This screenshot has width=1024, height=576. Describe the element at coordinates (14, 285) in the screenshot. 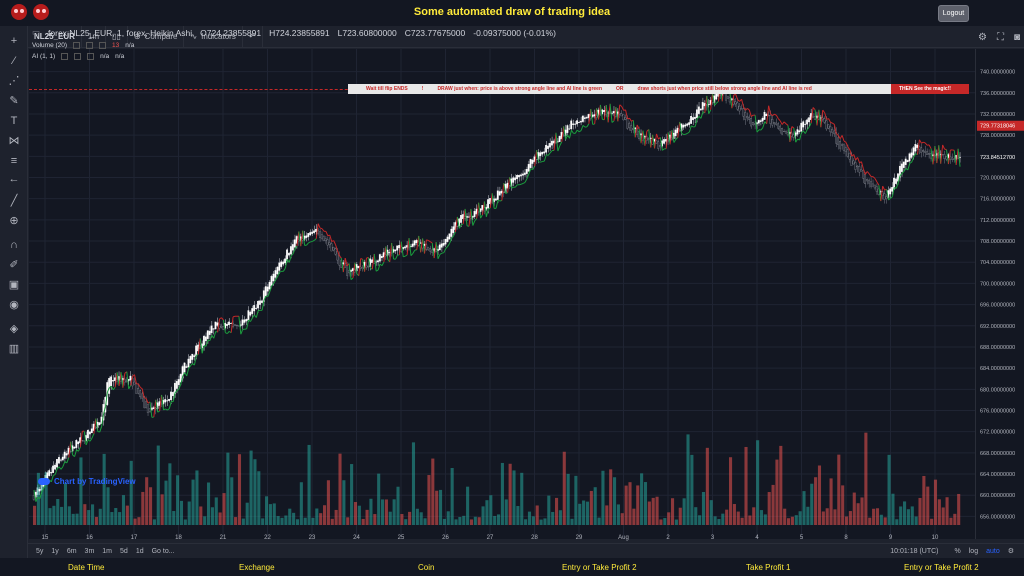

I see `lock-icon: ▣` at that location.